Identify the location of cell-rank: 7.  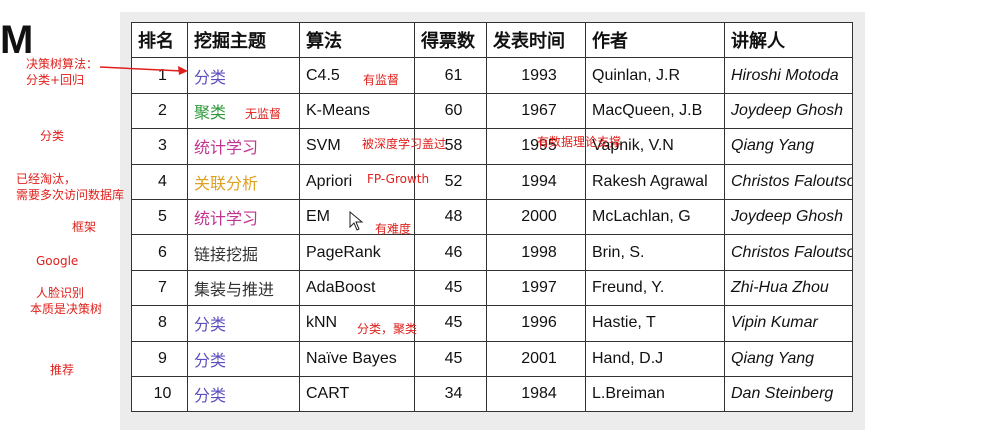
(159, 288).